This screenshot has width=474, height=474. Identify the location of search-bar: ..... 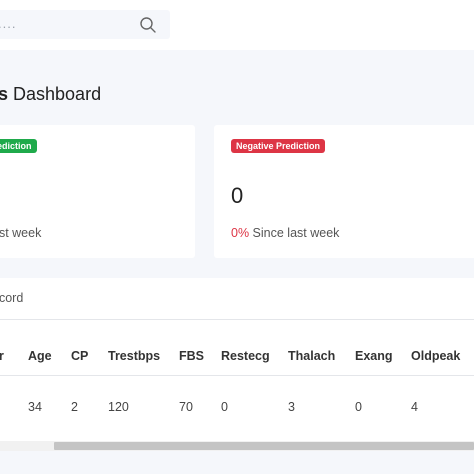
(85, 24).